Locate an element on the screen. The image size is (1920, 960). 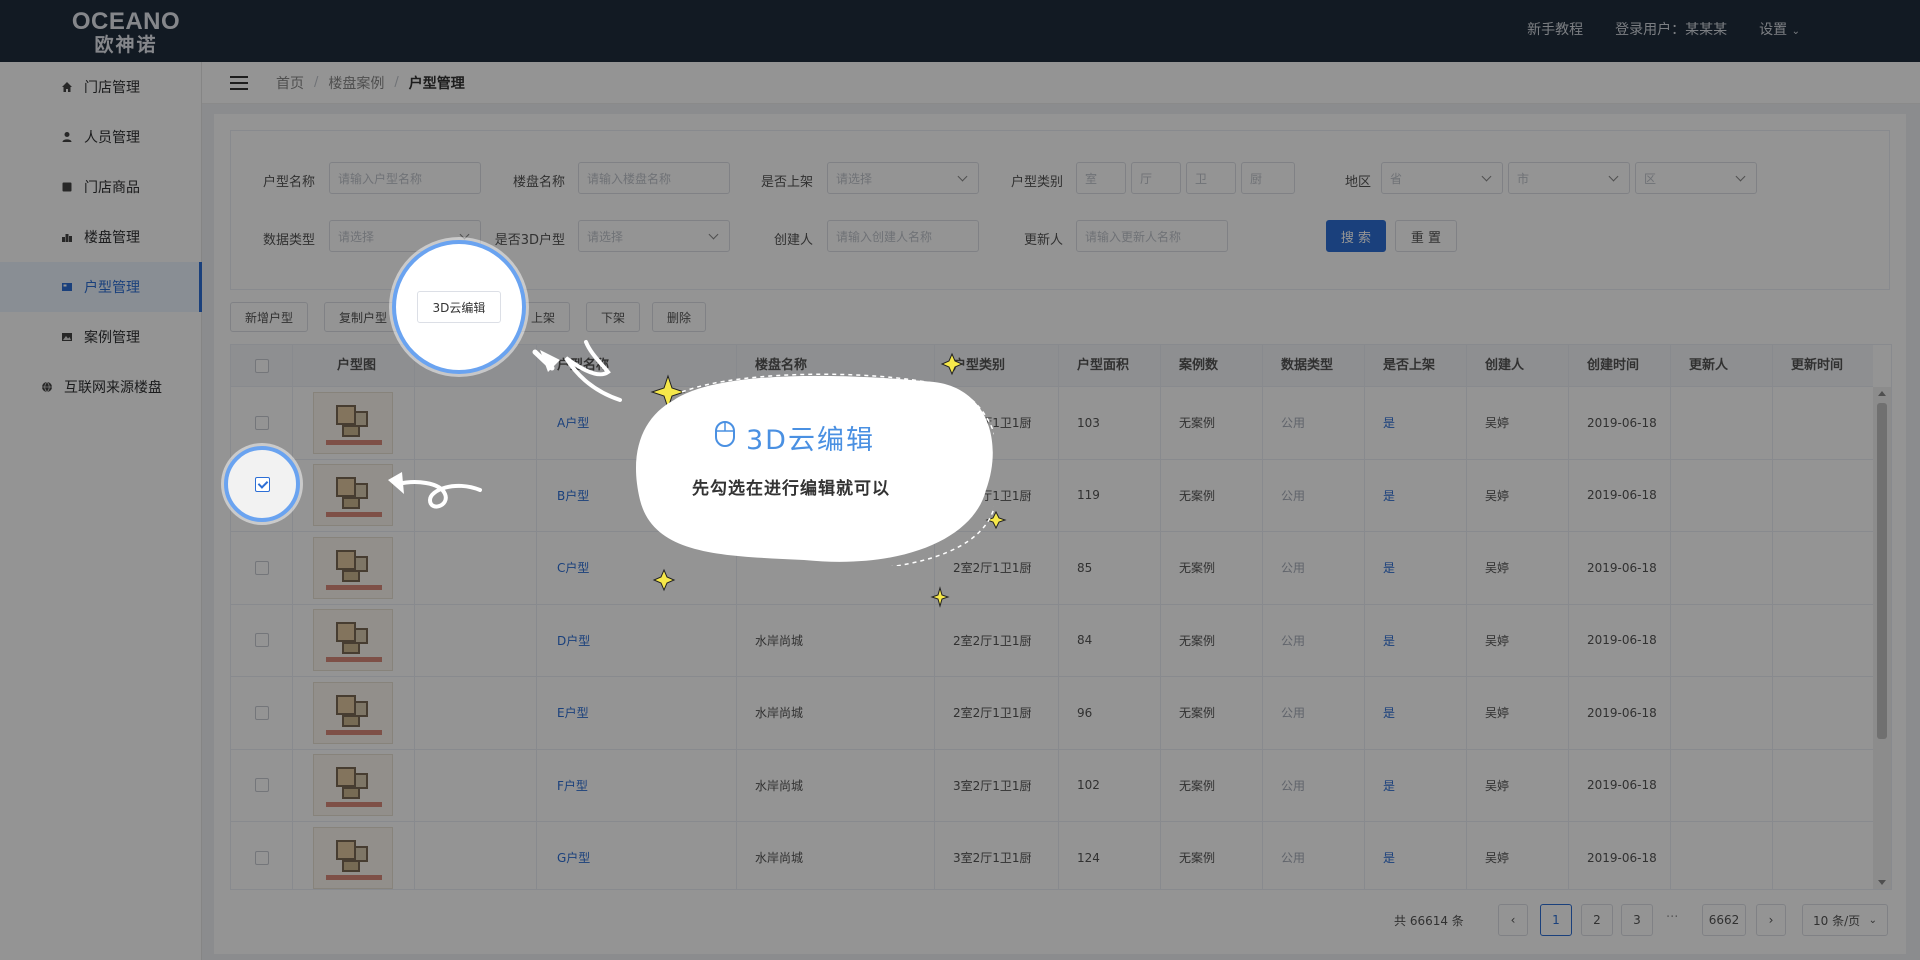
callout-title: 3D云编辑 is located at coordinates (794, 437).